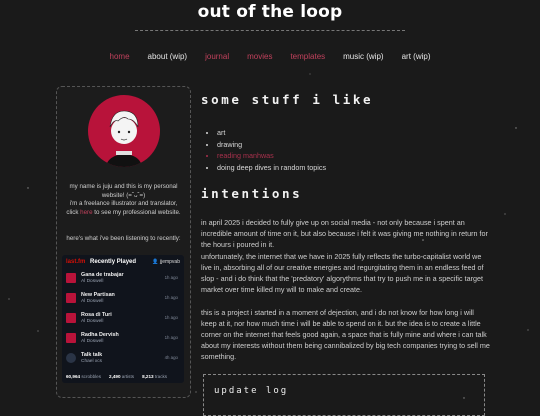 The width and height of the screenshot is (540, 416). I want to click on list-item: doing deep dives in random topics, so click(271, 168).